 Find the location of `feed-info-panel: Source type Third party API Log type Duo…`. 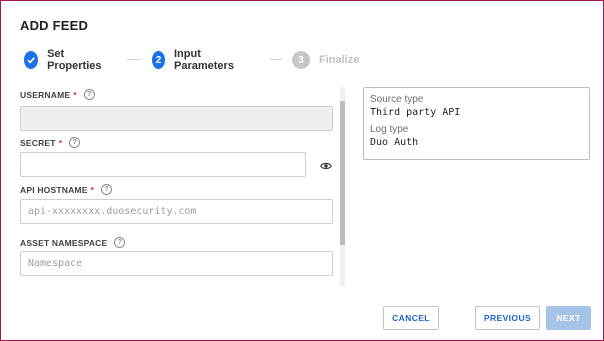

feed-info-panel: Source type Third party API Log type Duo… is located at coordinates (476, 123).